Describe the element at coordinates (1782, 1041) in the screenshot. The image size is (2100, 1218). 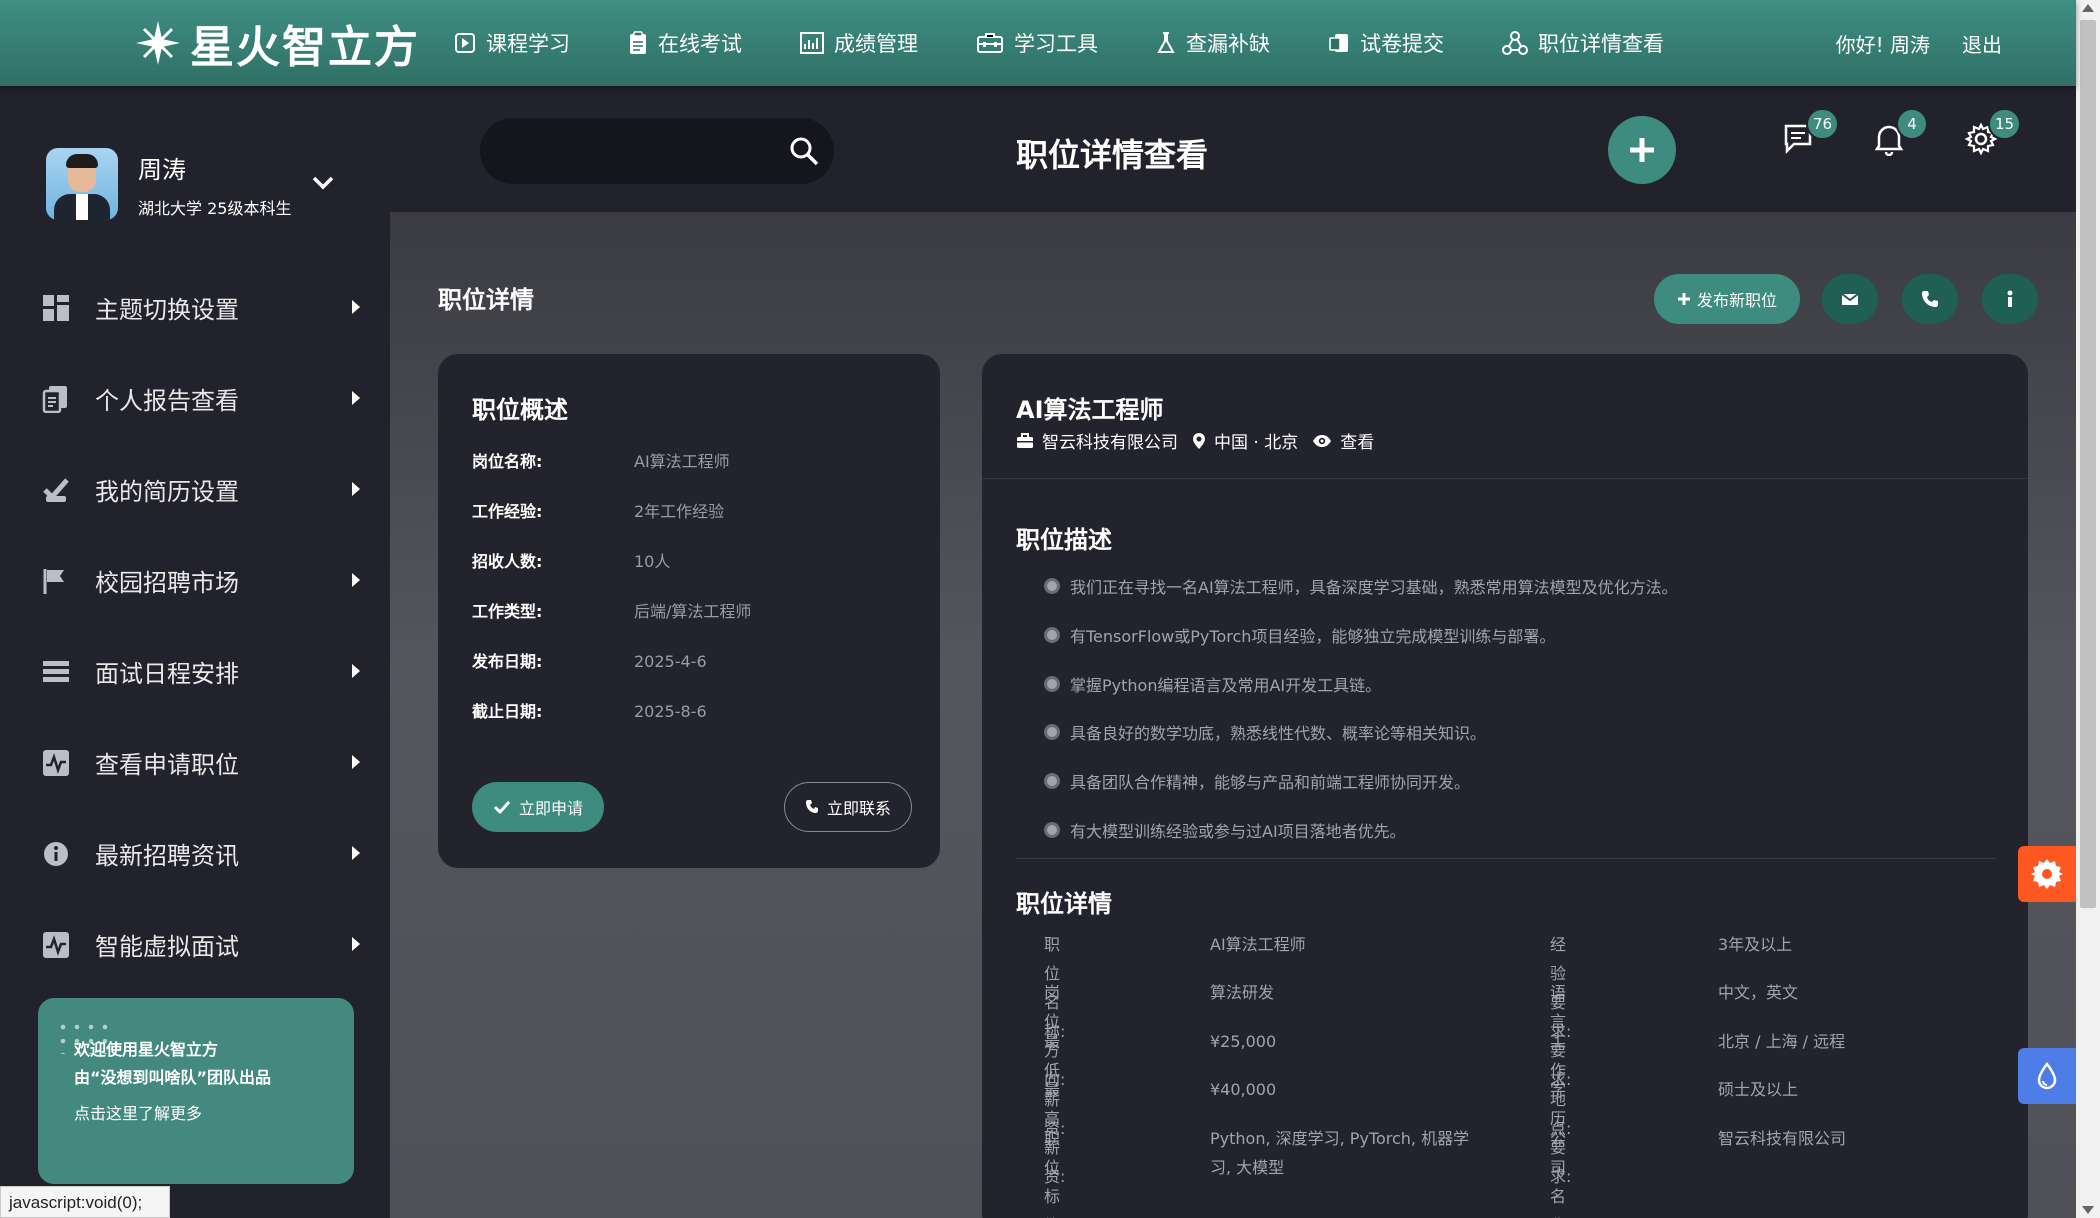
I see `info-value: 北京 / 上海 / 远程` at that location.